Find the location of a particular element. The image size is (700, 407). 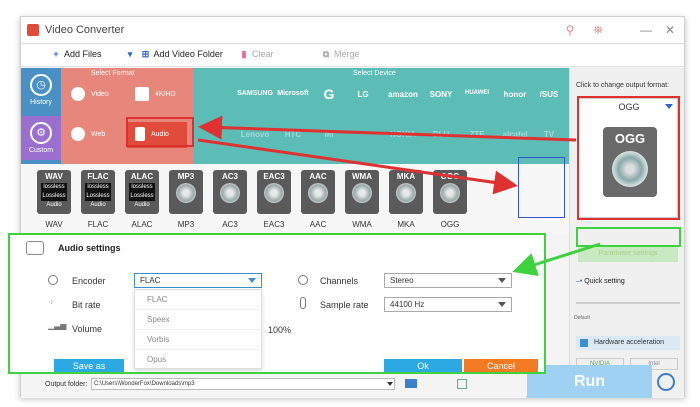

arrow-to-audio is located at coordinates (387, 128).